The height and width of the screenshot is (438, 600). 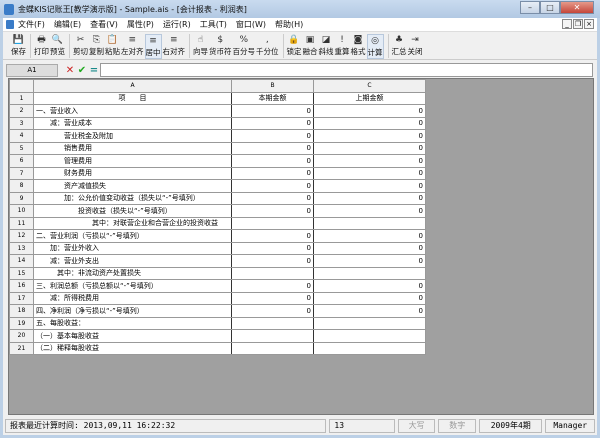 I want to click on row-header: 16, so click(x=21, y=286).